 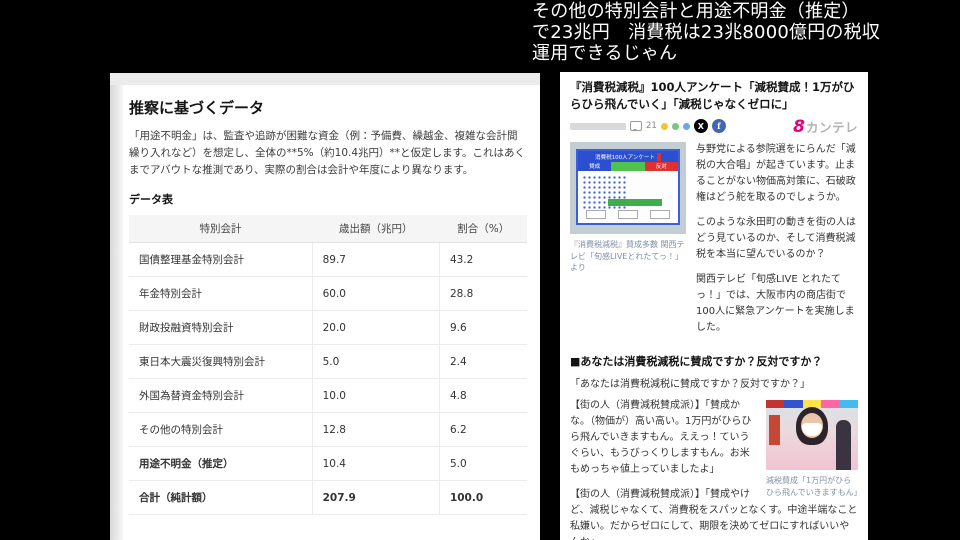 I want to click on survey-image-caption: 『消費税減税』賛成多数 関西テレビ「旬感LIVEとれたてっ！」より, so click(x=627, y=256).